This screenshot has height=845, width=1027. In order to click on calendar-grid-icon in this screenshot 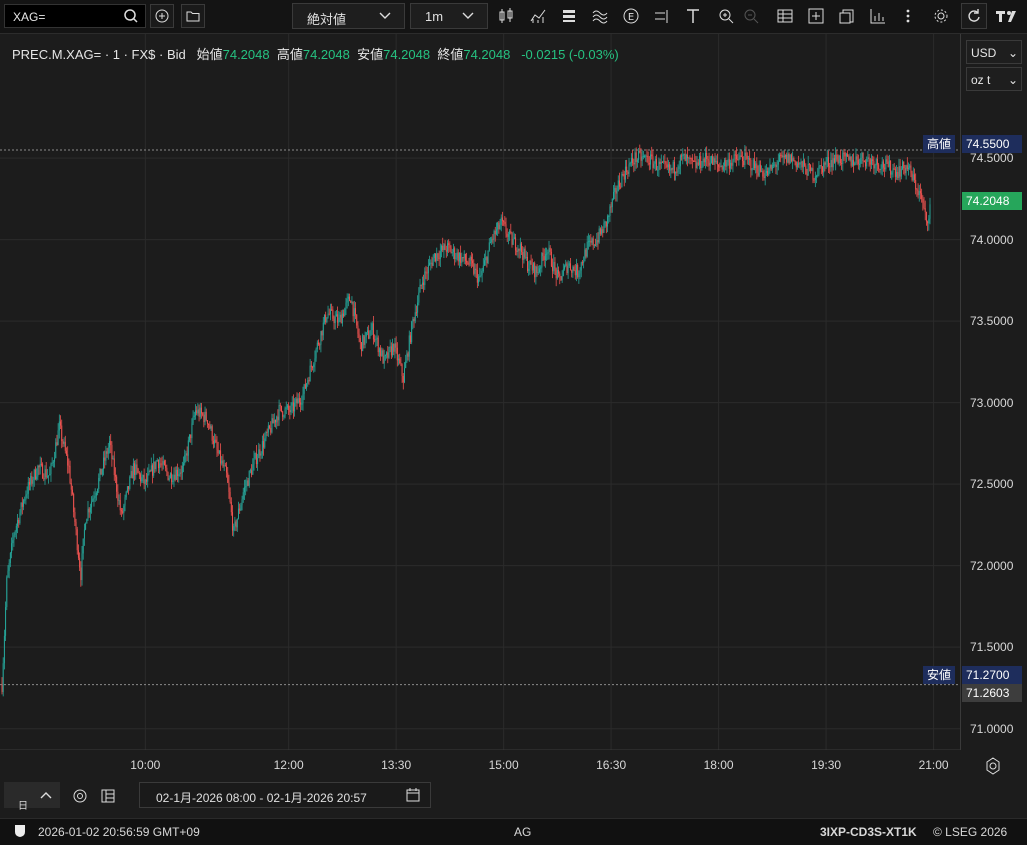, I will do `click(108, 797)`.